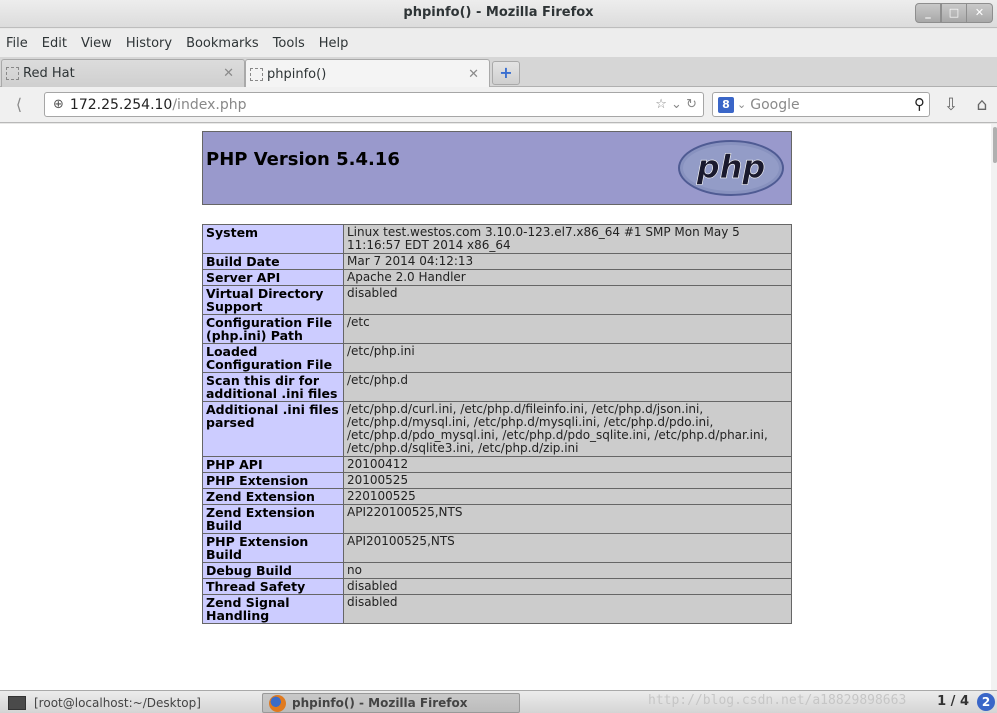 The image size is (997, 713). Describe the element at coordinates (374, 104) in the screenshot. I see `url-bar: ⊕ 172.25.254.10/index.php ☆ ⌄ ↻` at that location.